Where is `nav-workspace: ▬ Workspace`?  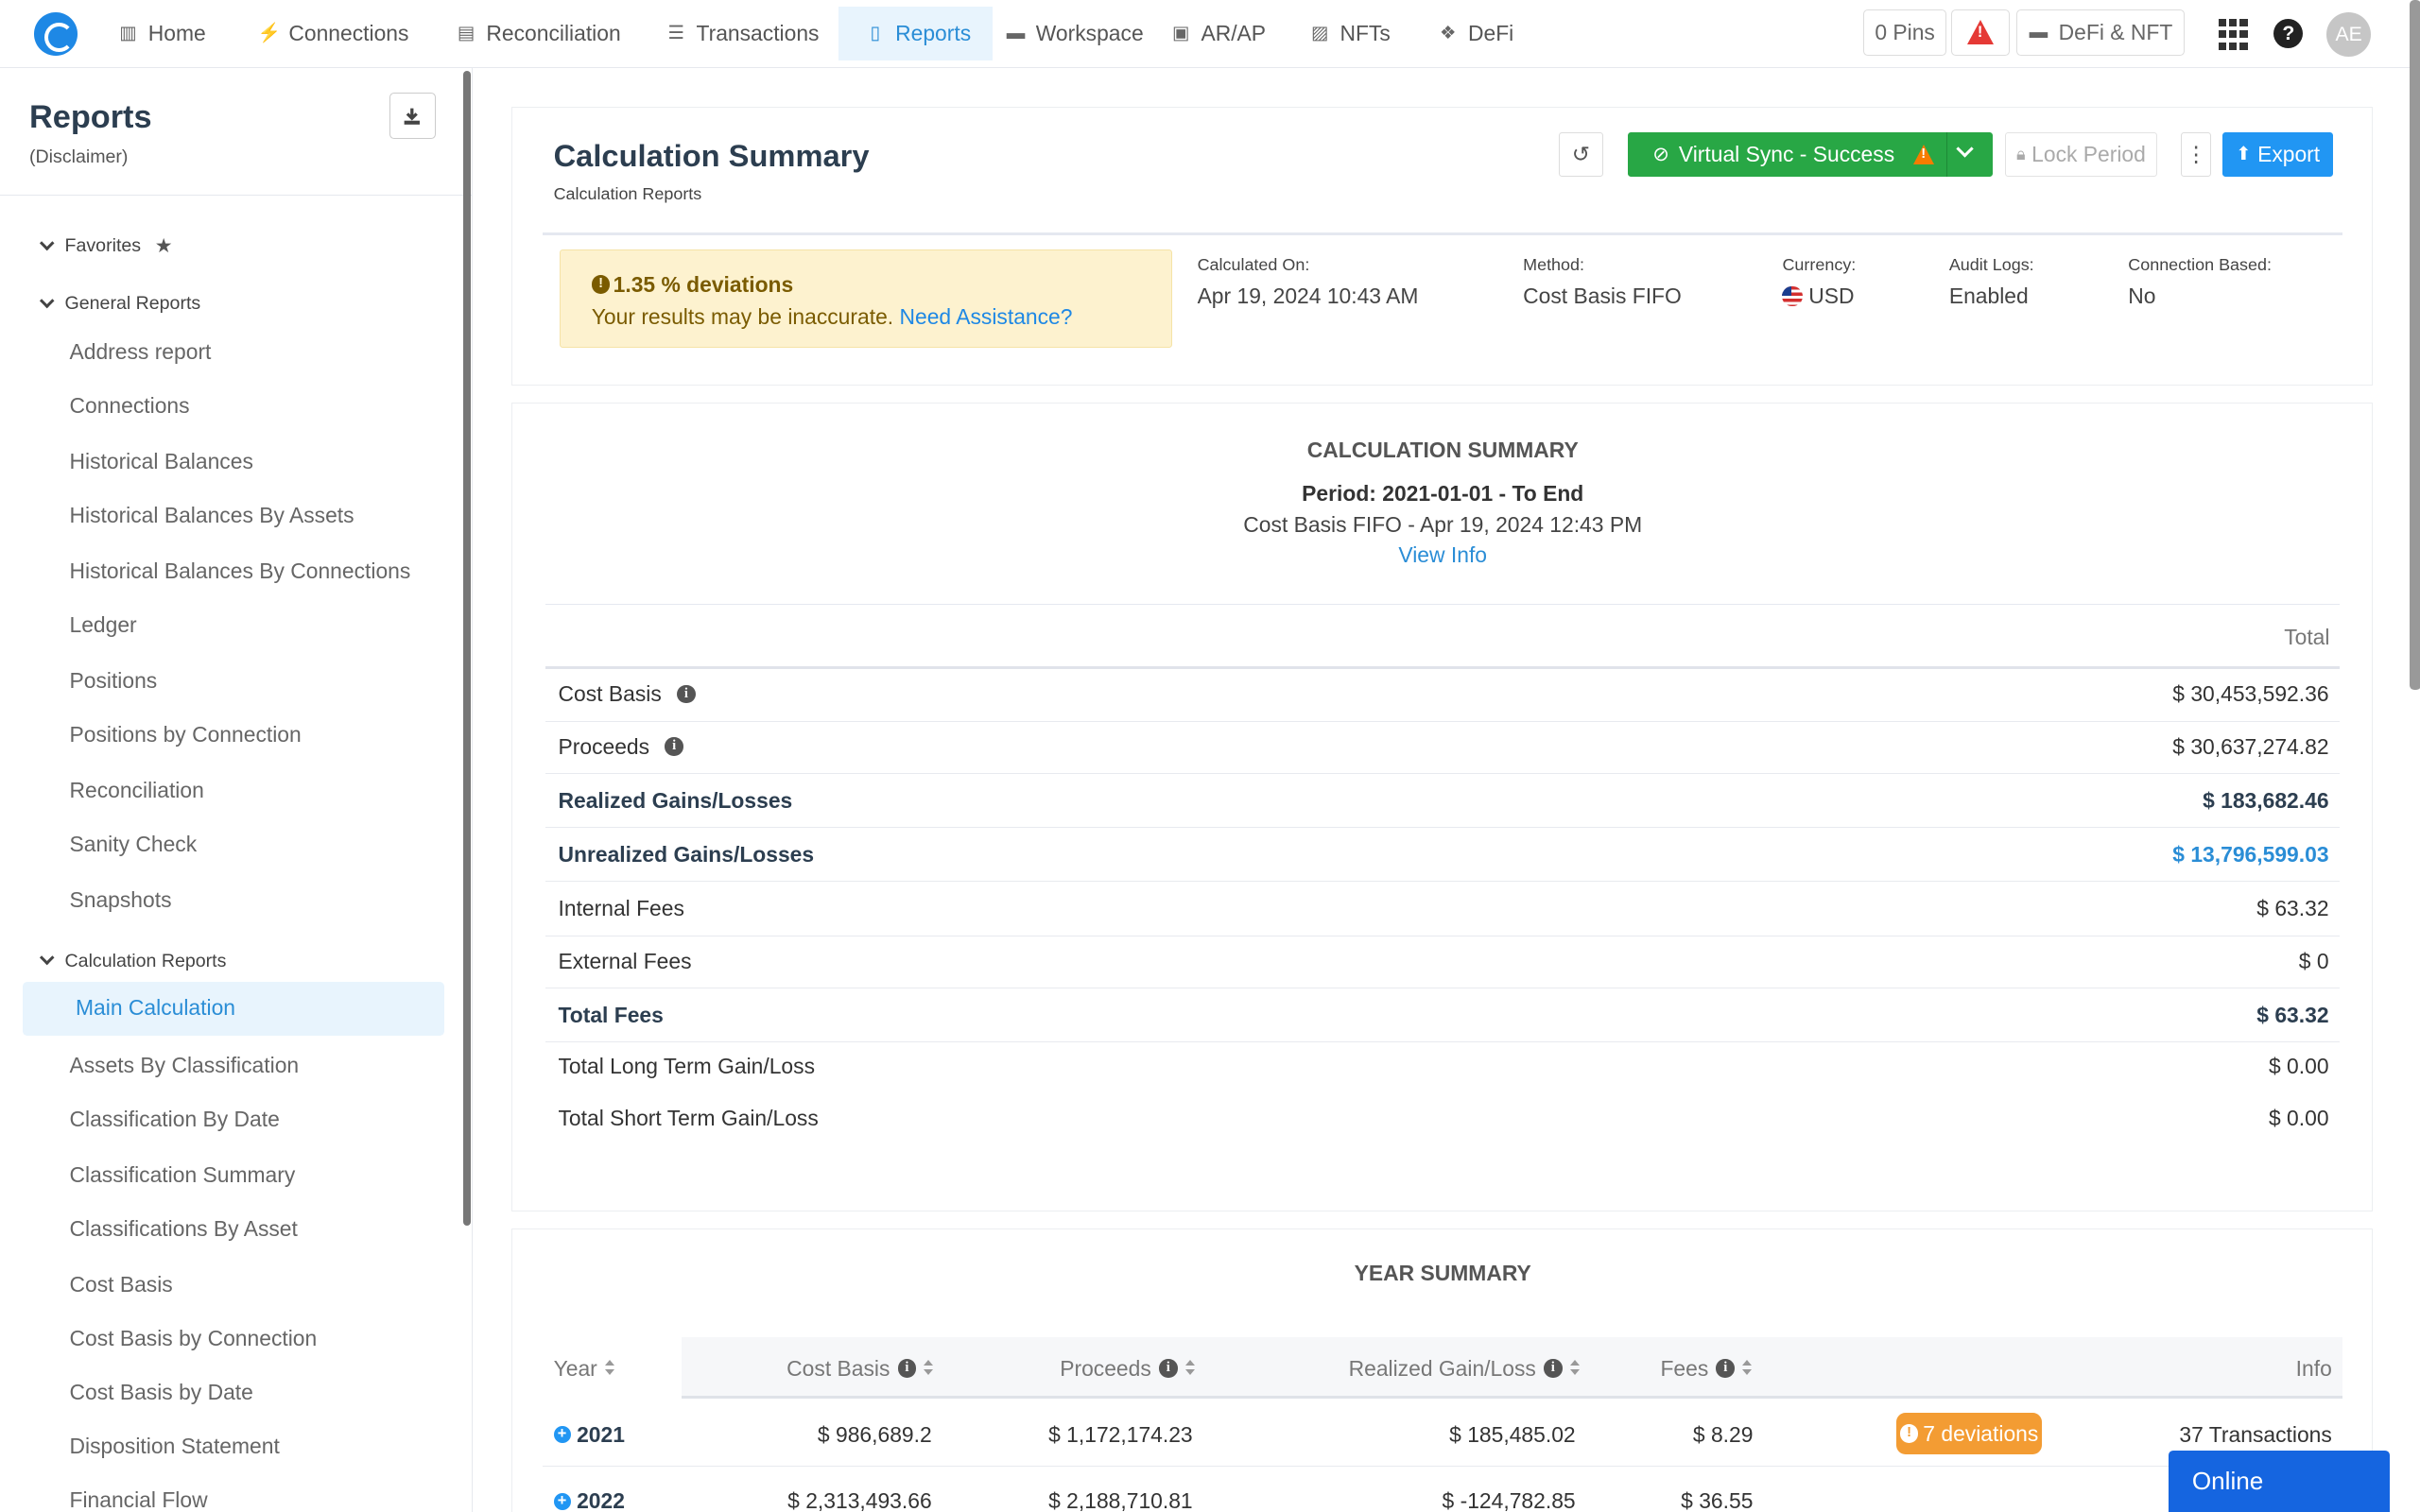
nav-workspace: ▬ Workspace is located at coordinates (1075, 33).